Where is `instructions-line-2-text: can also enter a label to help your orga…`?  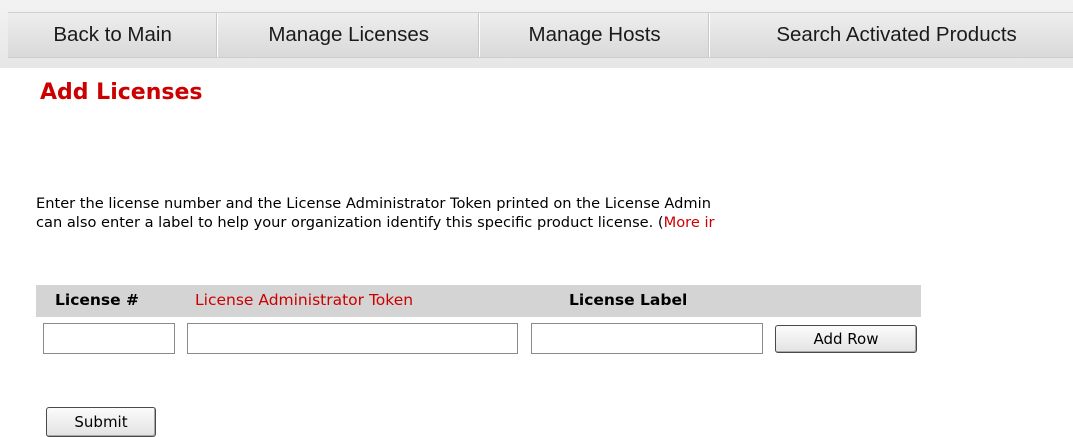
instructions-line-2-text: can also enter a label to help your orga… is located at coordinates (350, 222).